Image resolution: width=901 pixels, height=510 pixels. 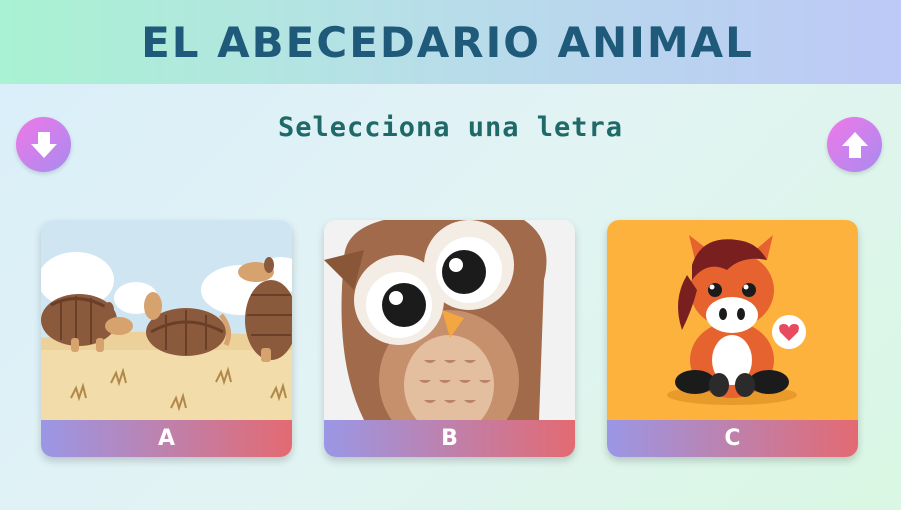 I want to click on next-button, so click(x=854, y=144).